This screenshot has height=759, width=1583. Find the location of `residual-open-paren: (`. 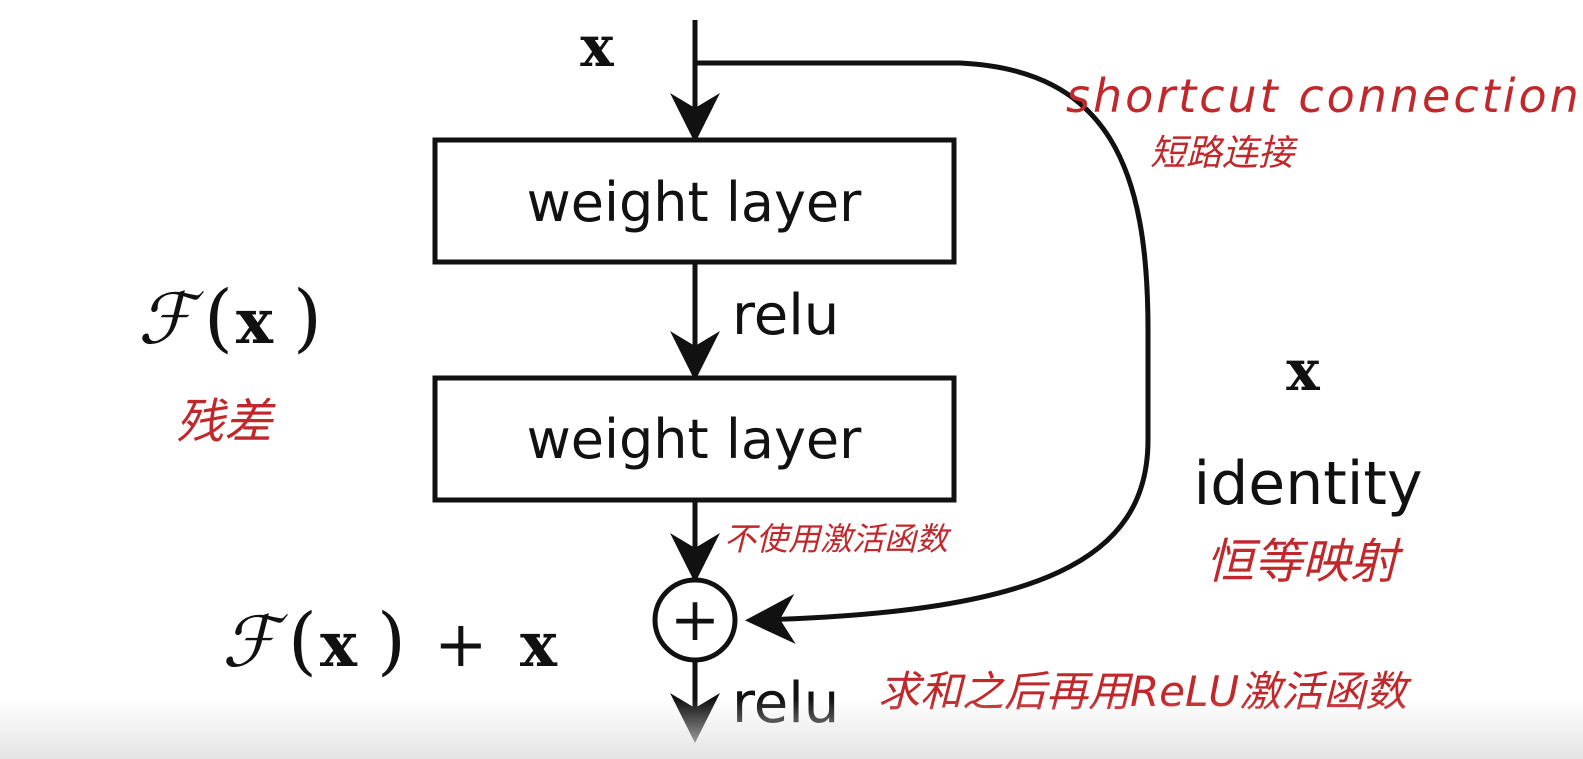

residual-open-paren: ( is located at coordinates (218, 318).